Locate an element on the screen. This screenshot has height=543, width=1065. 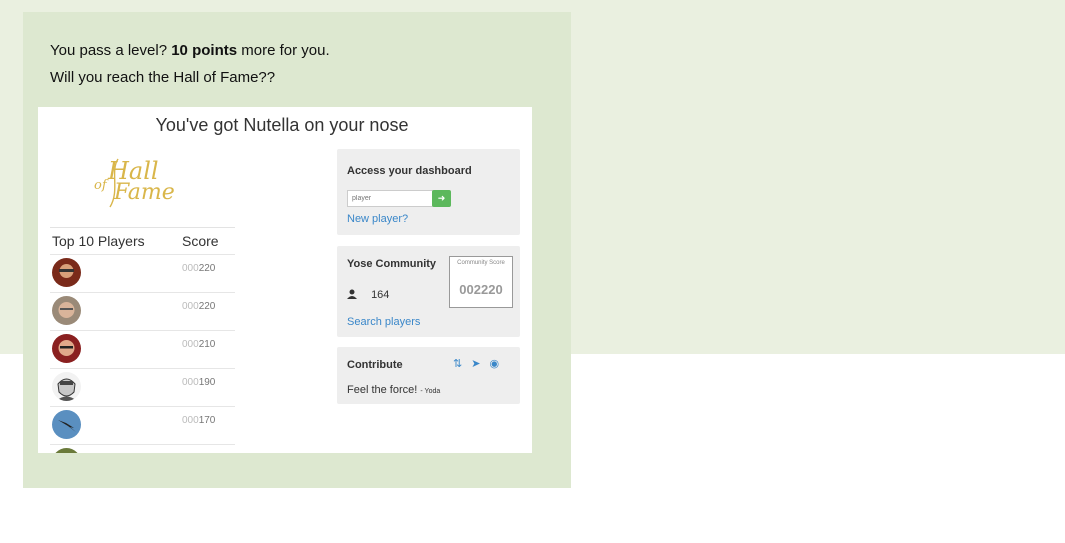
quote: Feel the force! - Yoda is located at coordinates (394, 390).